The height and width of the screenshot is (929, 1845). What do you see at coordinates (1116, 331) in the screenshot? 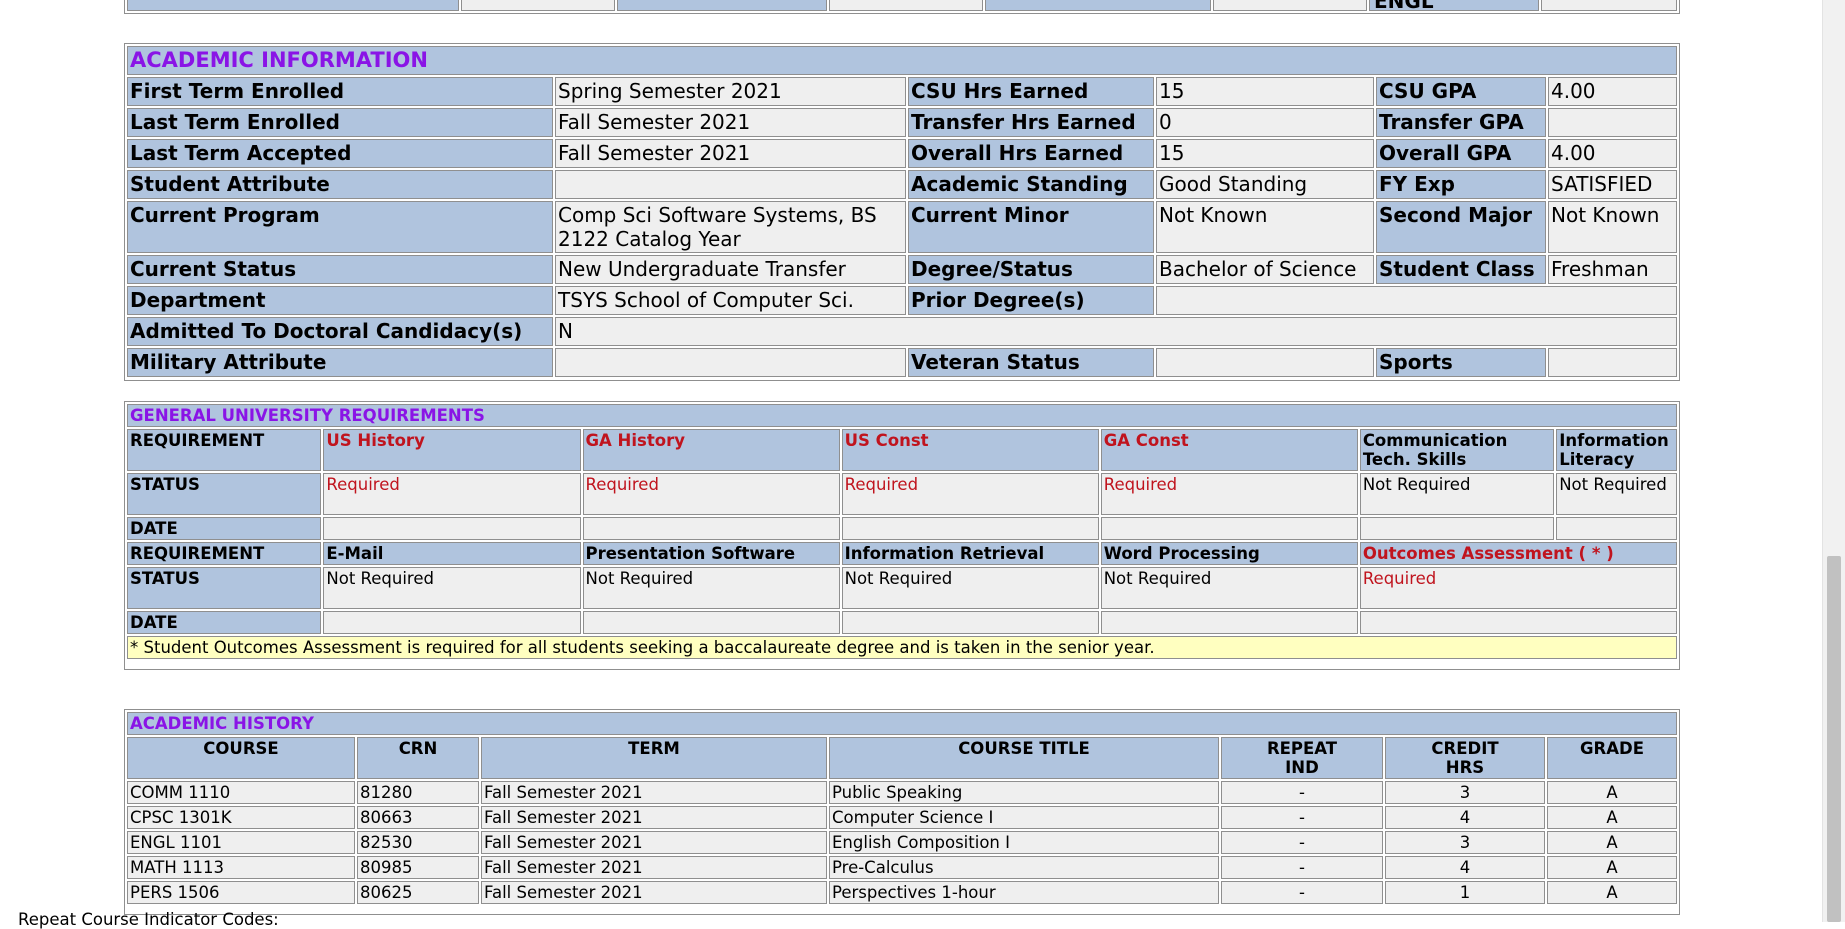
I see `doctoral-candidacy-value: N` at bounding box center [1116, 331].